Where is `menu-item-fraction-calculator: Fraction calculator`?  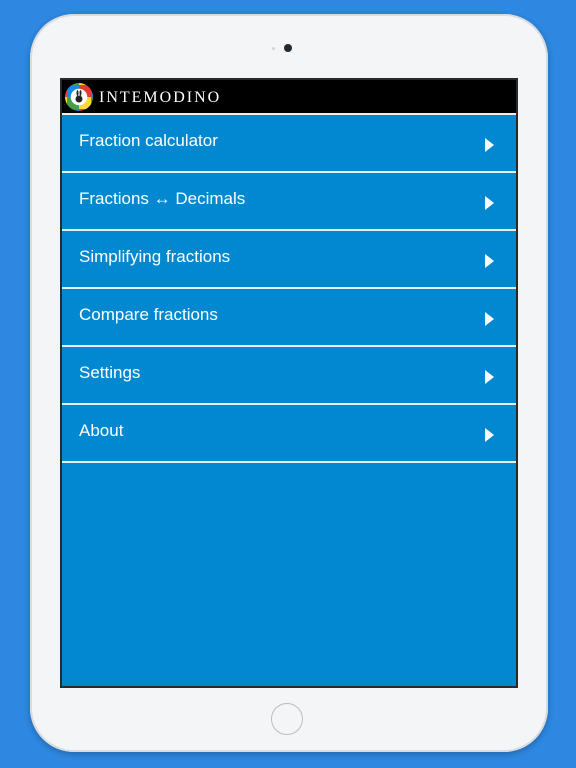 menu-item-fraction-calculator: Fraction calculator is located at coordinates (289, 144).